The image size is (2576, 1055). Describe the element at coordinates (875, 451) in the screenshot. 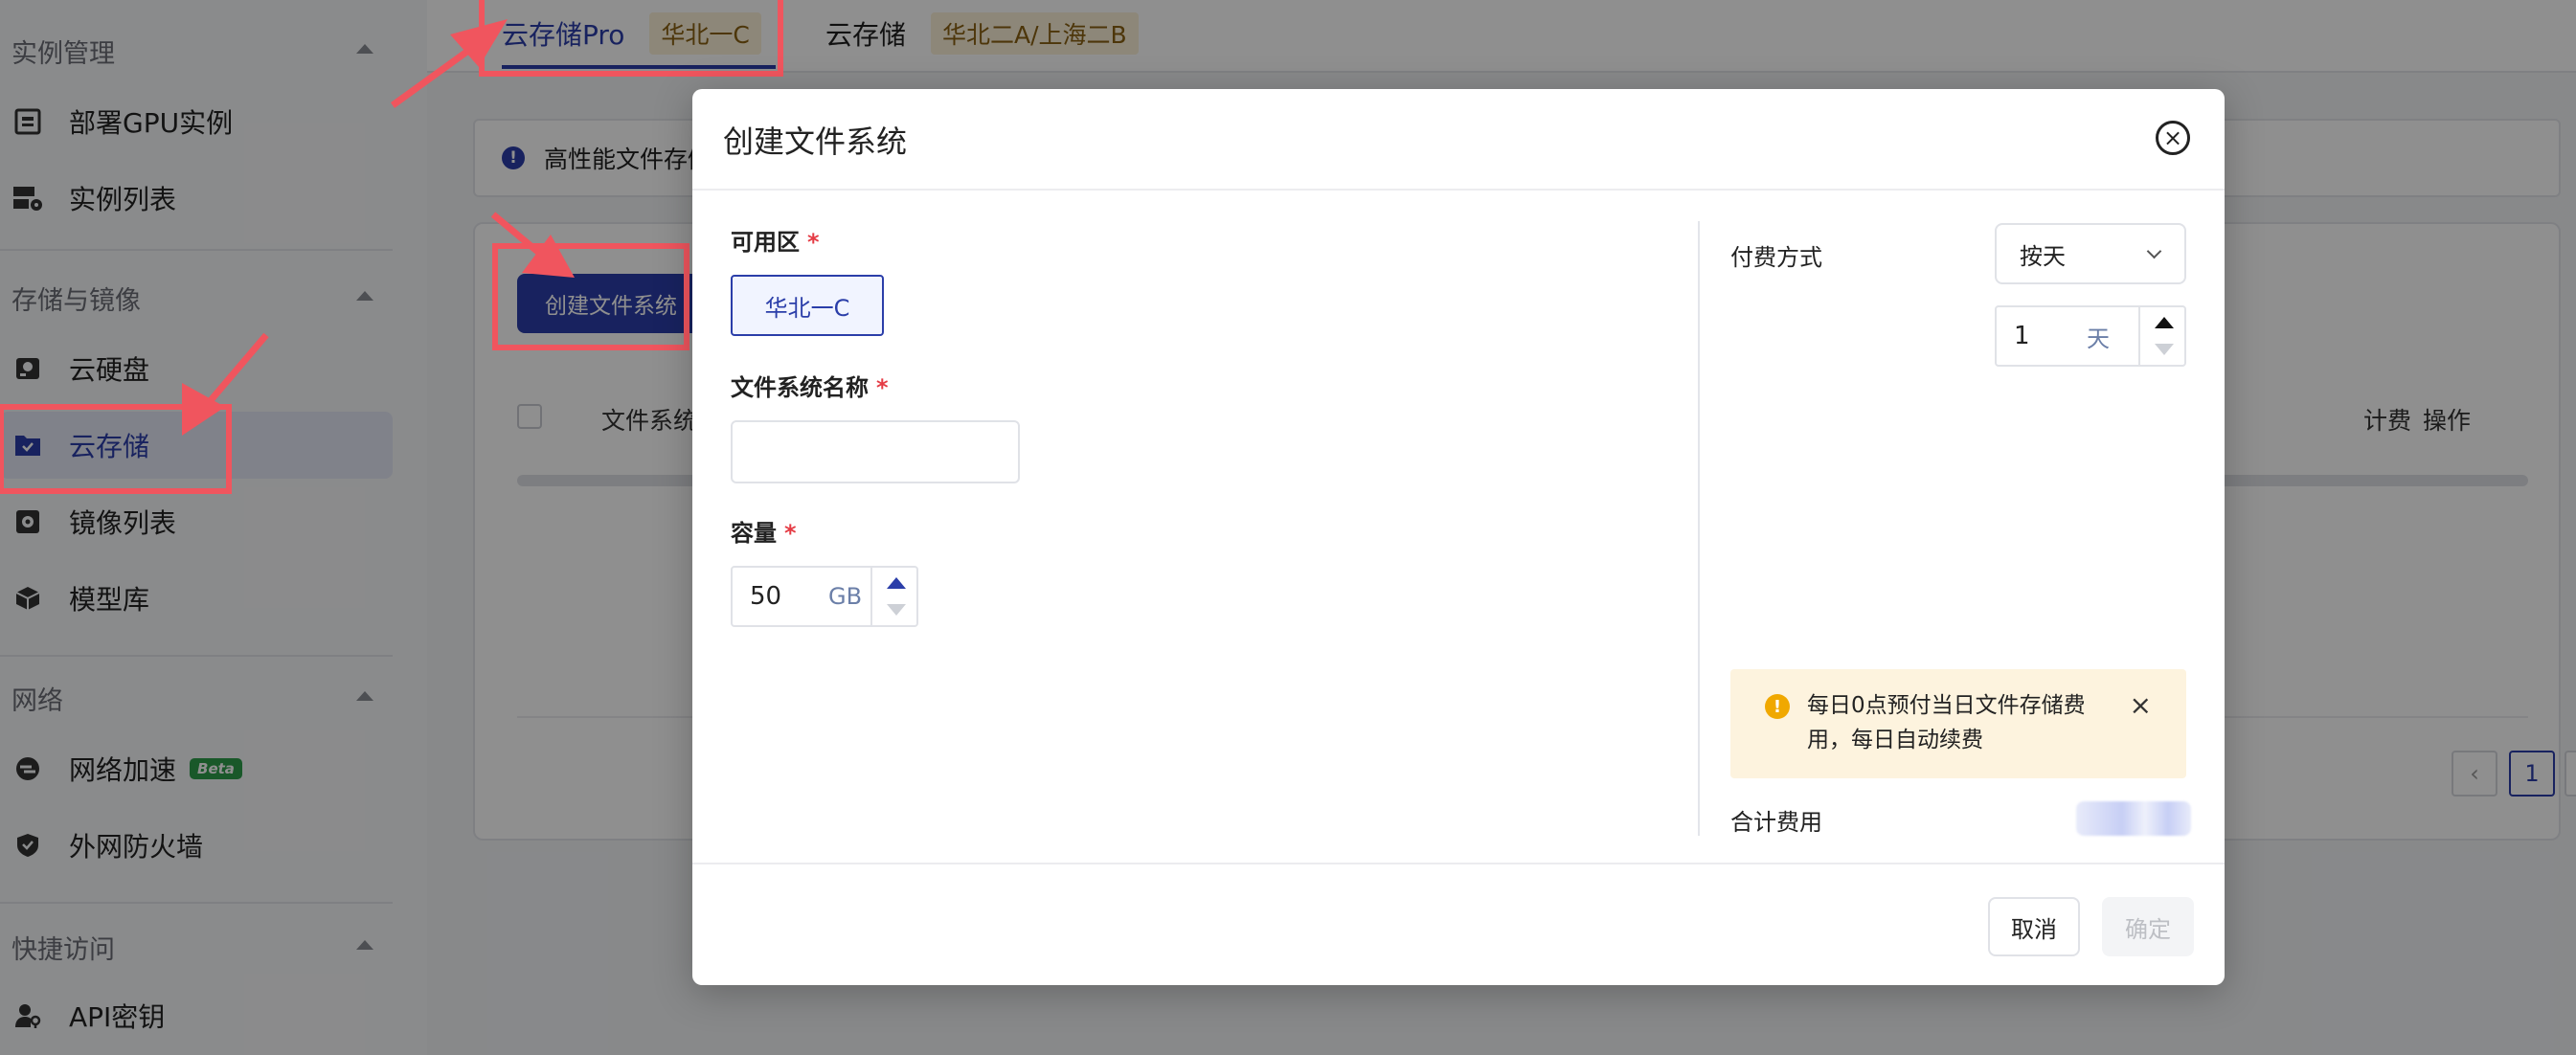

I see `file-system-name-input` at that location.